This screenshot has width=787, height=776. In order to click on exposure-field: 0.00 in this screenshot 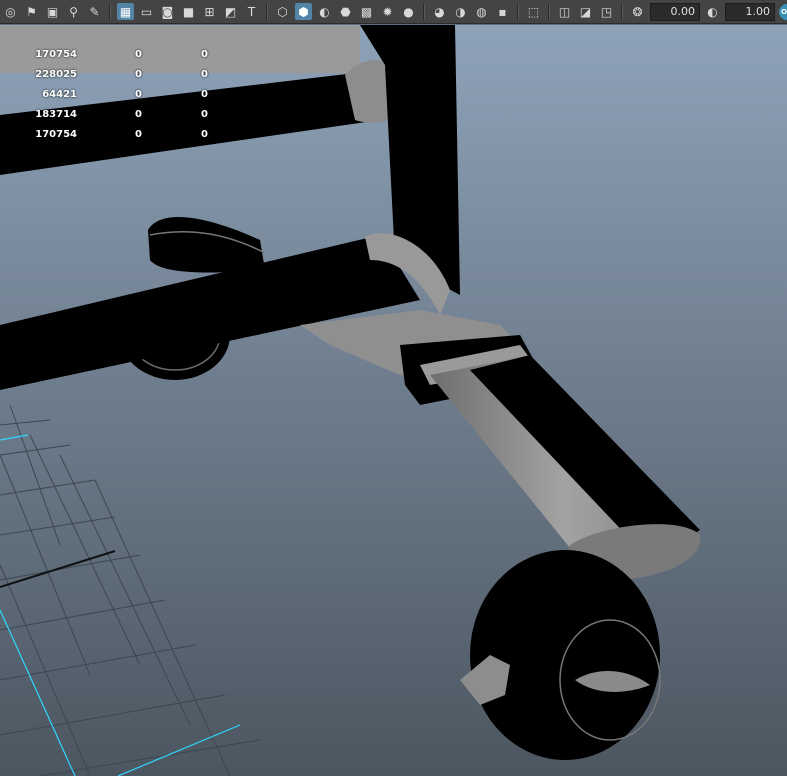, I will do `click(675, 11)`.